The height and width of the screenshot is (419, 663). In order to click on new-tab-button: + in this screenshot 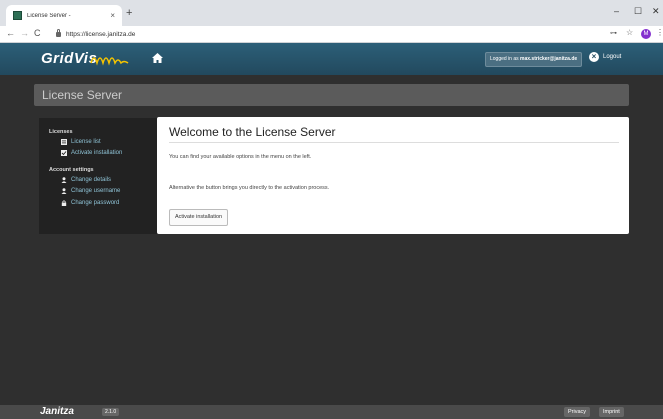, I will do `click(129, 13)`.